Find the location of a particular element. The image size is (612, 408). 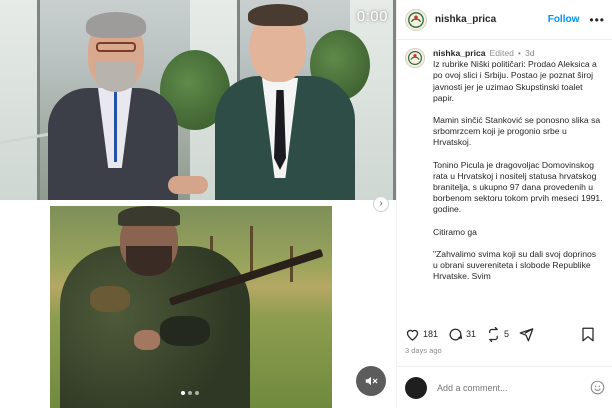

comment-count: 31 is located at coordinates (471, 334).